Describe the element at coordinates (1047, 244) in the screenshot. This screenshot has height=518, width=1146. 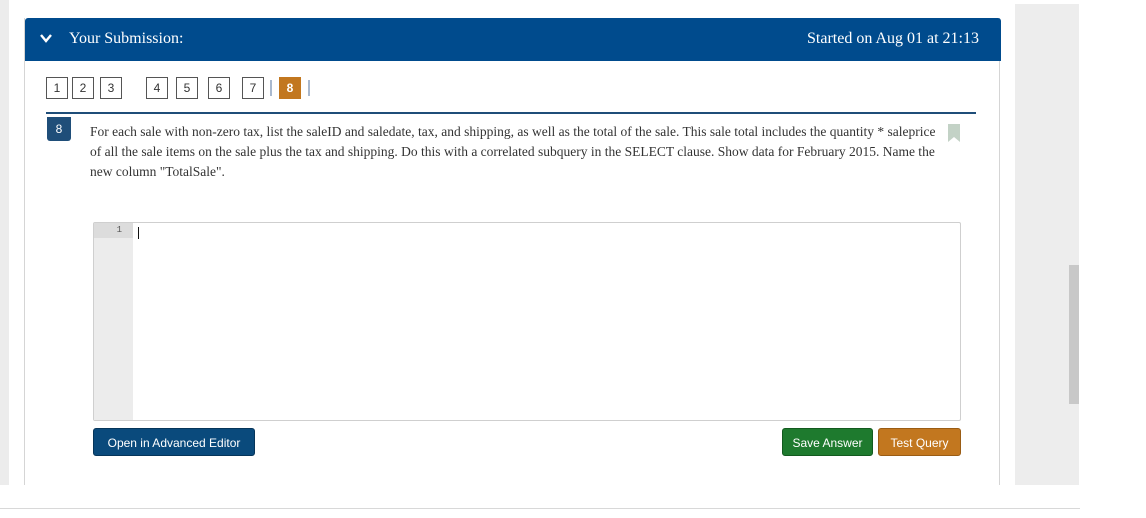
I see `right-side-panel` at that location.